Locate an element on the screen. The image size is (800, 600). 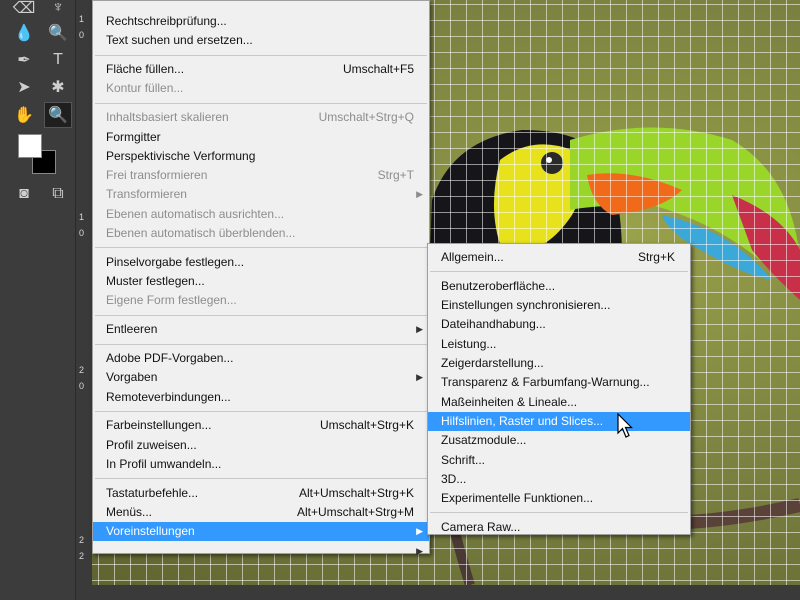
custom-shape-icon: ✱ is located at coordinates (58, 87).